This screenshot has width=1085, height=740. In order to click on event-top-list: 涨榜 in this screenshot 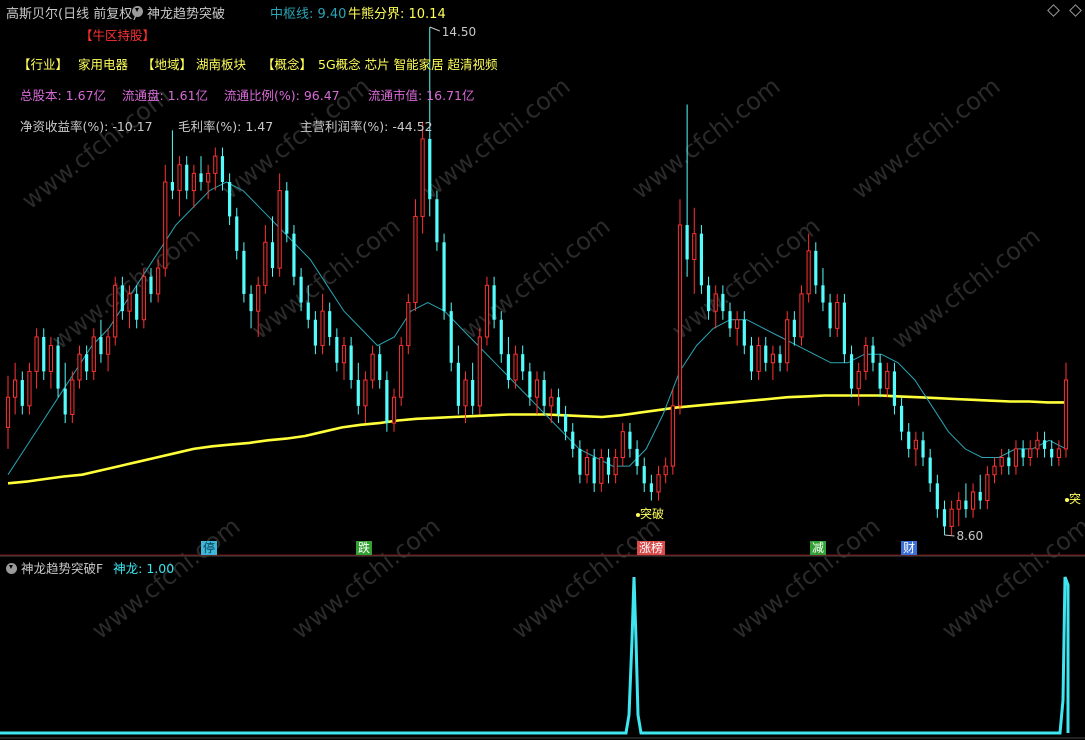, I will do `click(651, 548)`.